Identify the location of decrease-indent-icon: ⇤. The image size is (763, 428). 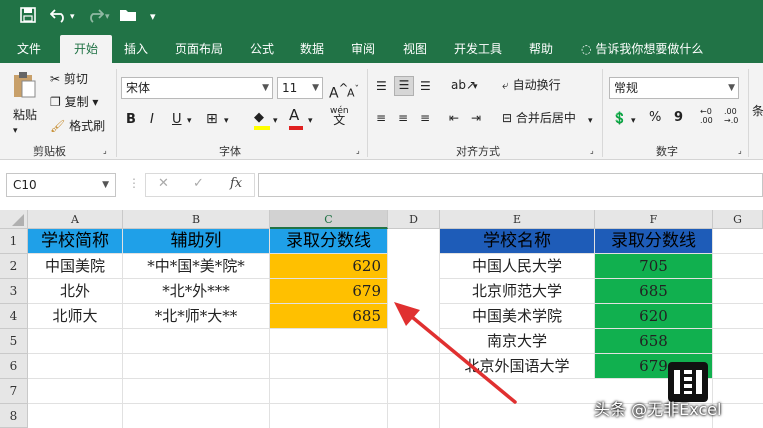
(454, 118).